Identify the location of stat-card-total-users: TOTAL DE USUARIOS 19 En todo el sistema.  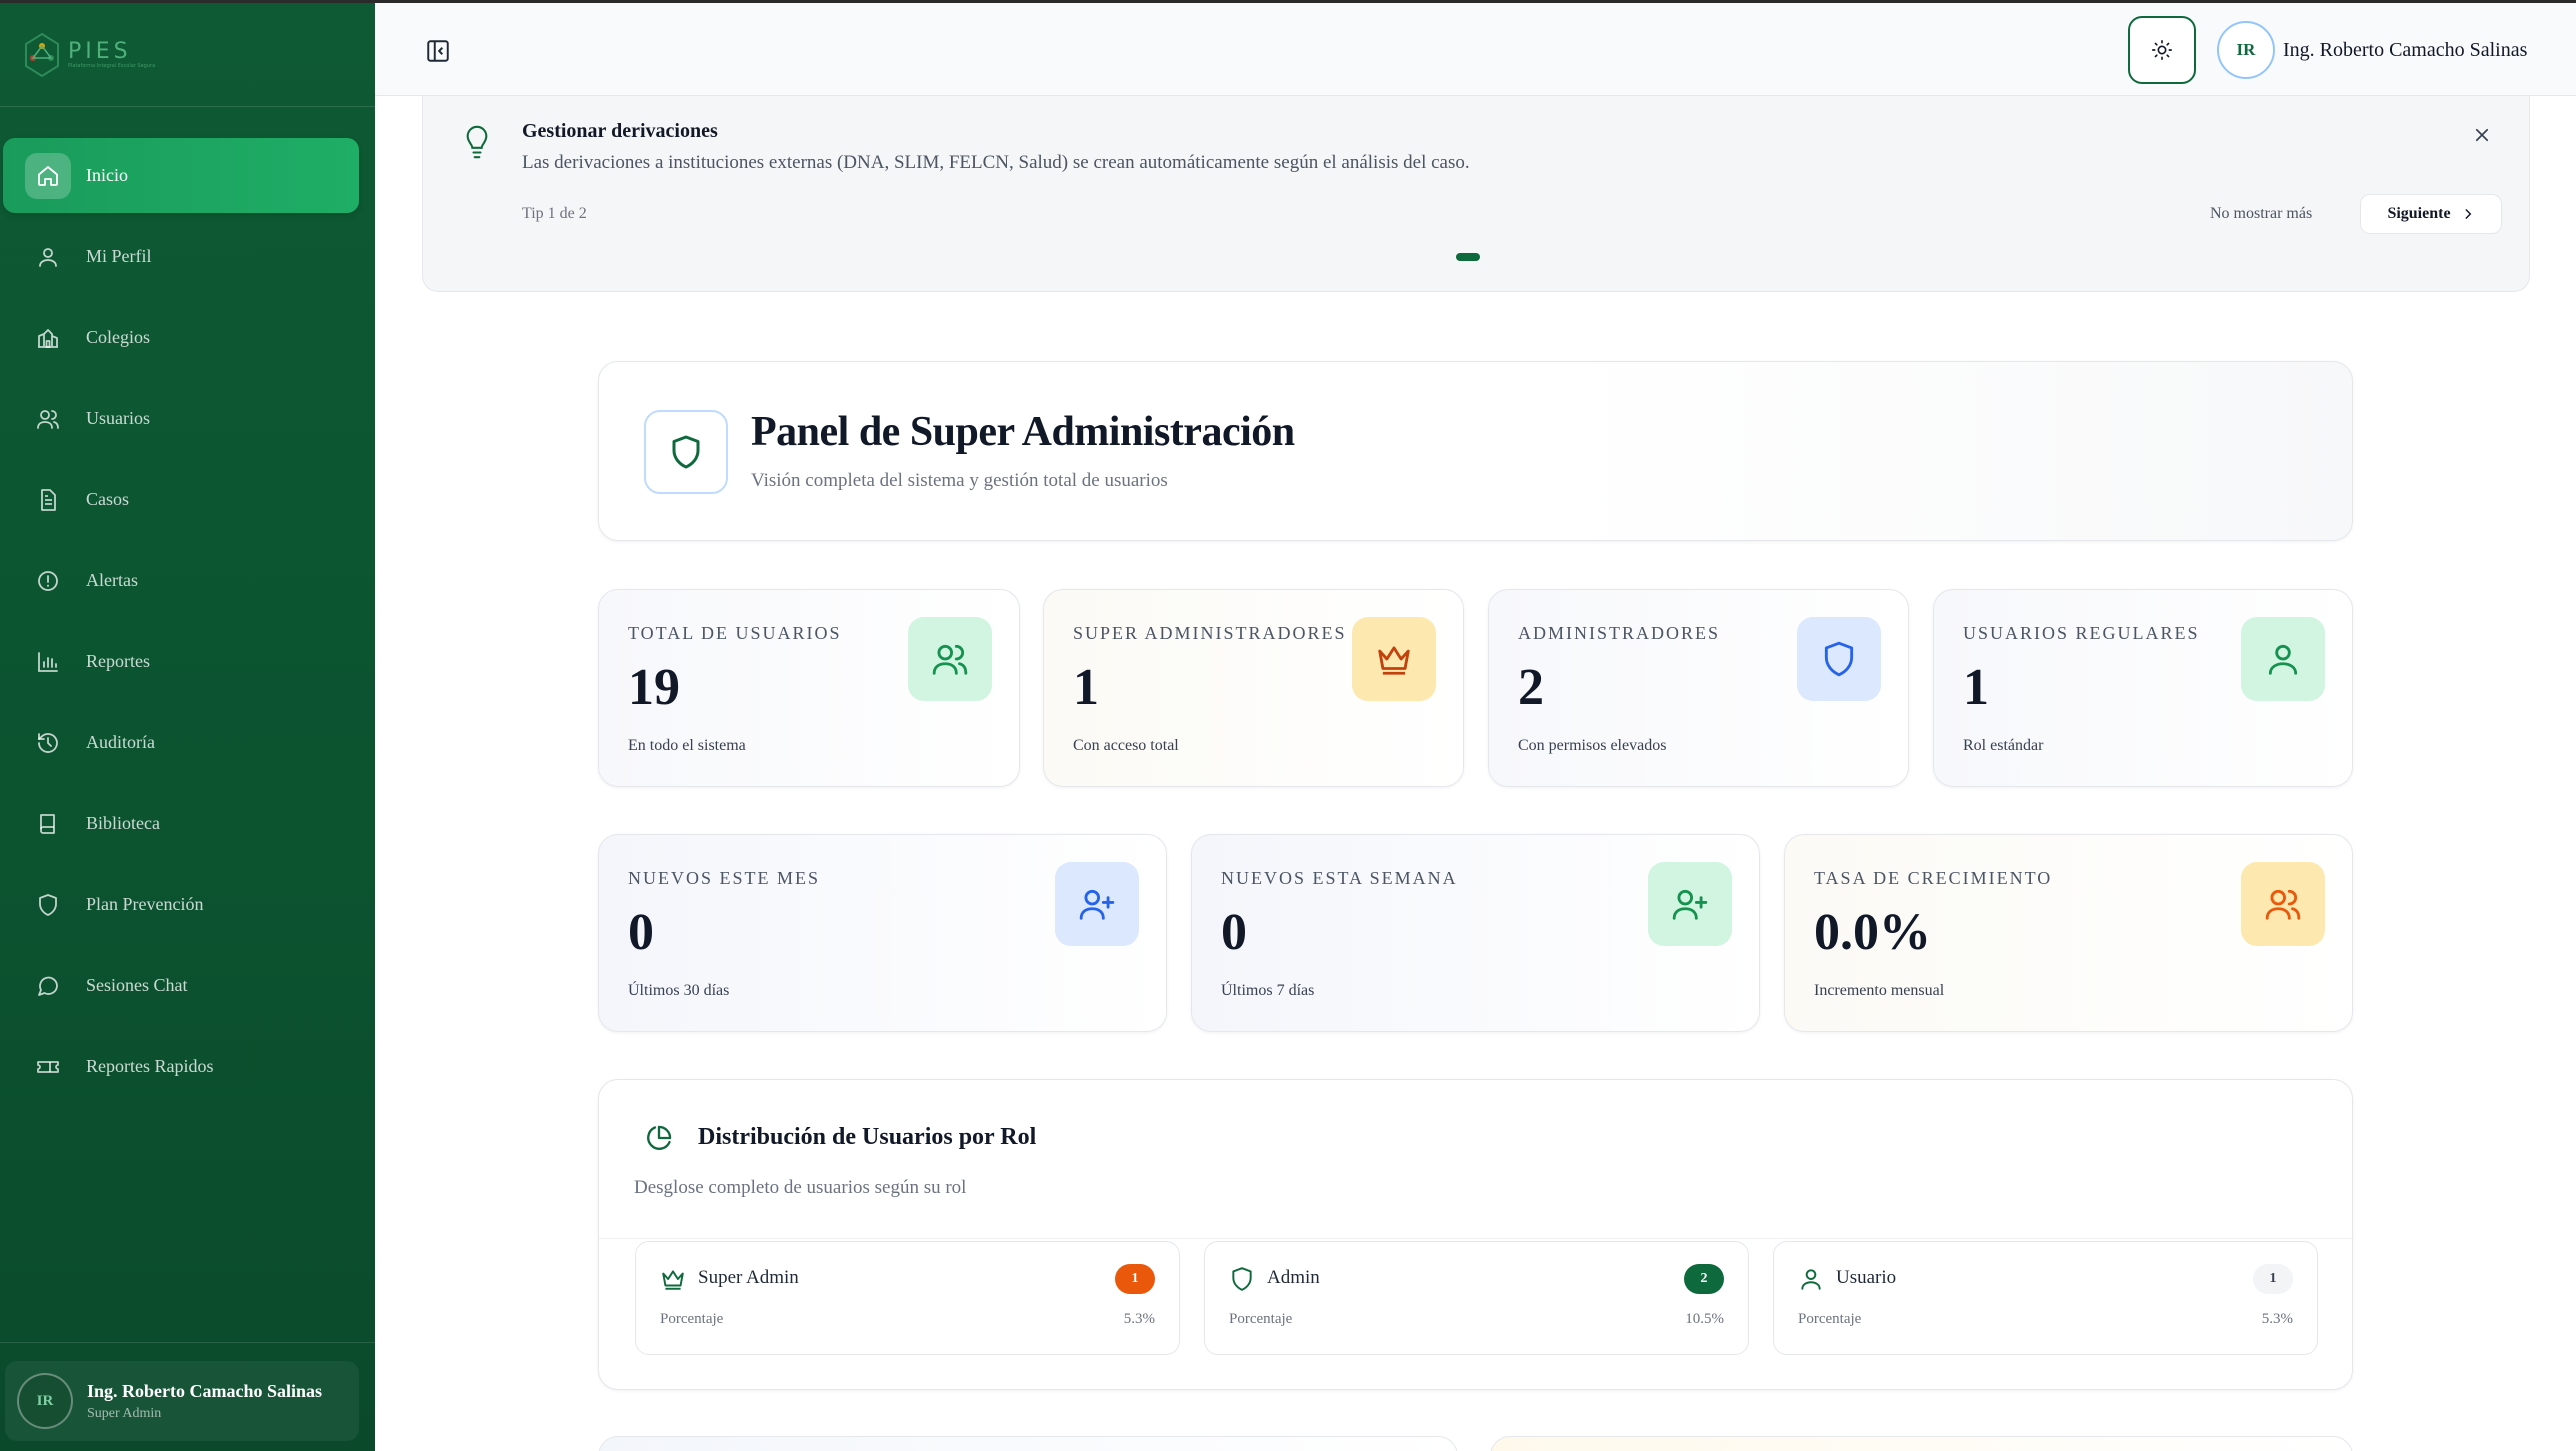
(809, 688).